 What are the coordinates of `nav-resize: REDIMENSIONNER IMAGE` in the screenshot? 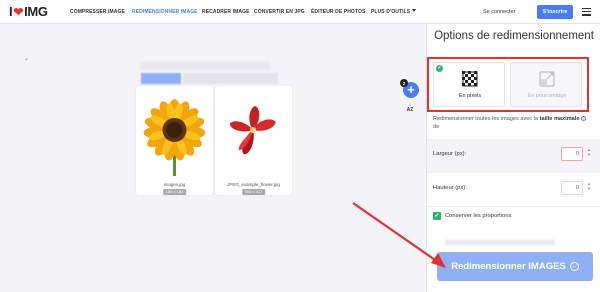 It's located at (165, 12).